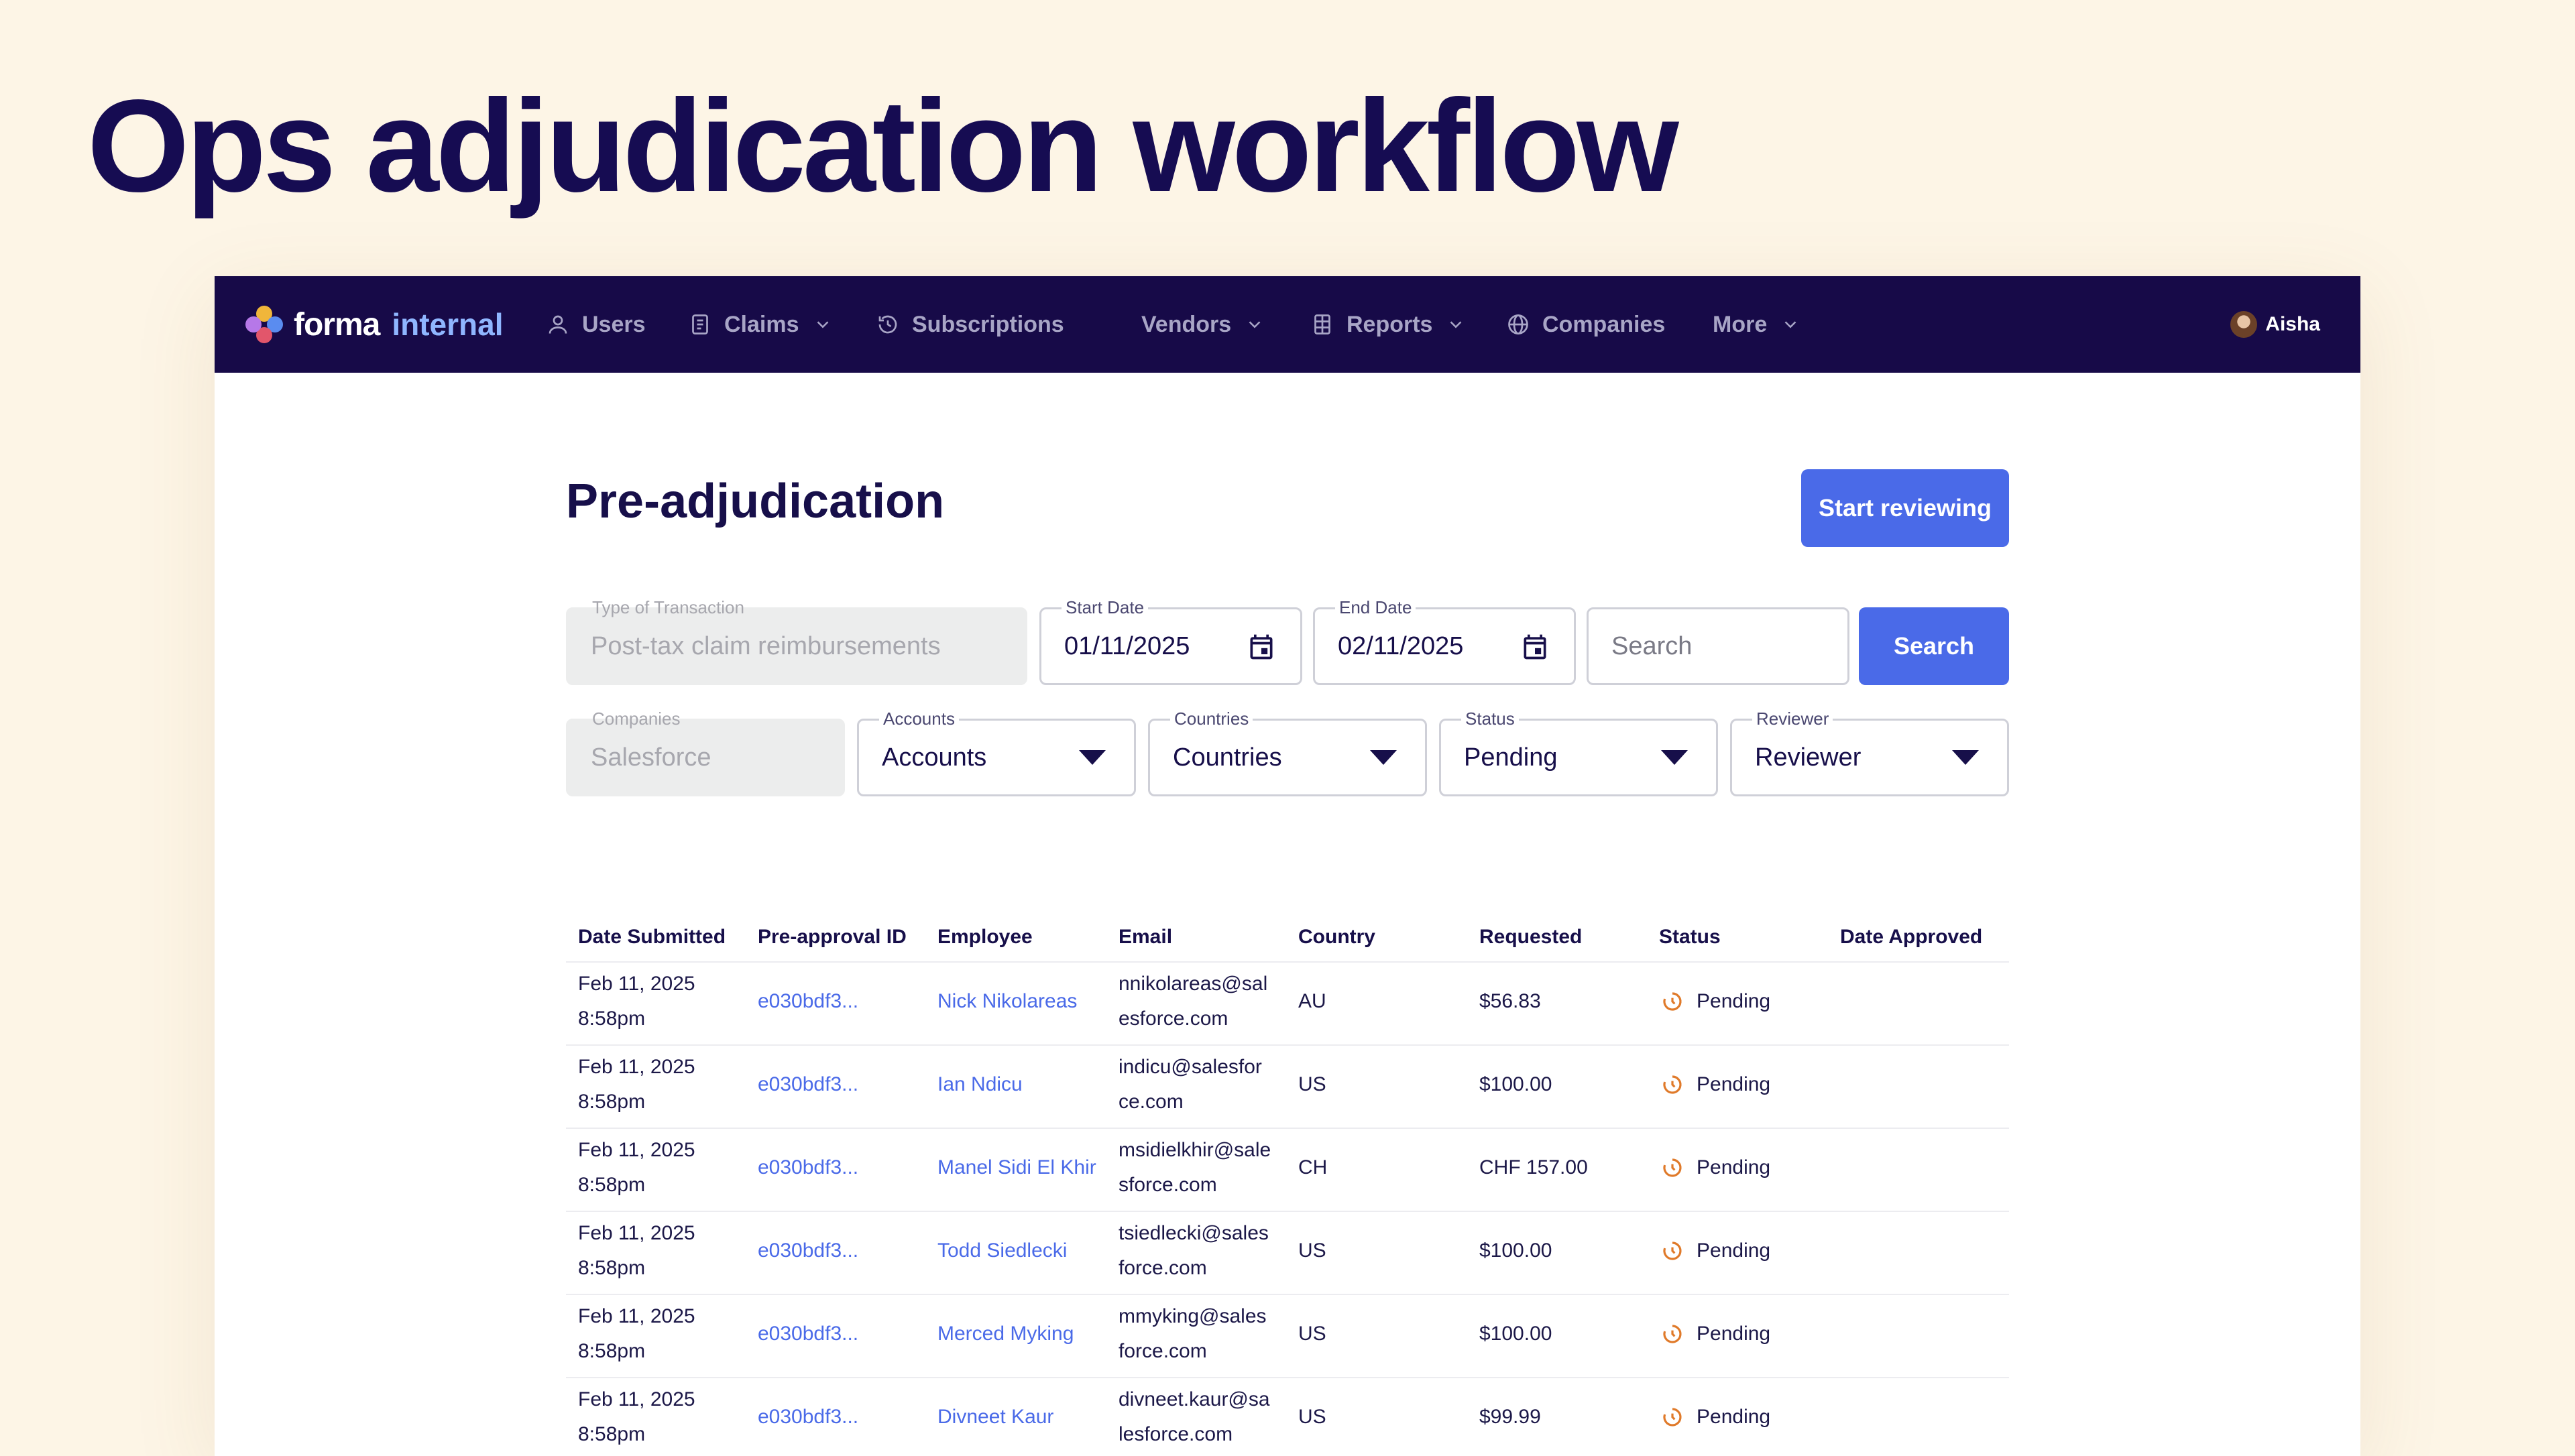  Describe the element at coordinates (1511, 757) in the screenshot. I see `field-value: Pending` at that location.